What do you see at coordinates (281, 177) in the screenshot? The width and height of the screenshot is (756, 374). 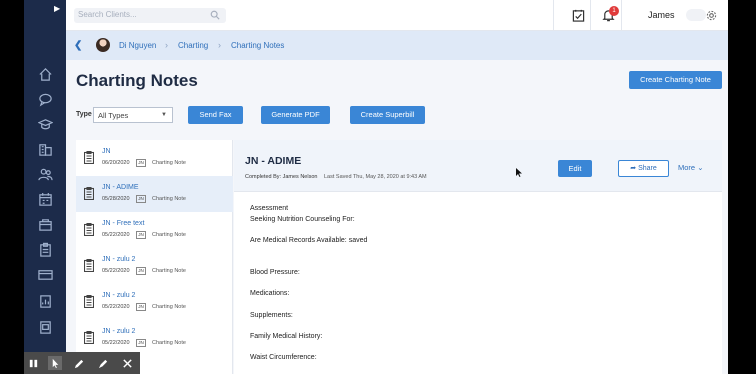 I see `completed-by: Completed By: James Nelson` at bounding box center [281, 177].